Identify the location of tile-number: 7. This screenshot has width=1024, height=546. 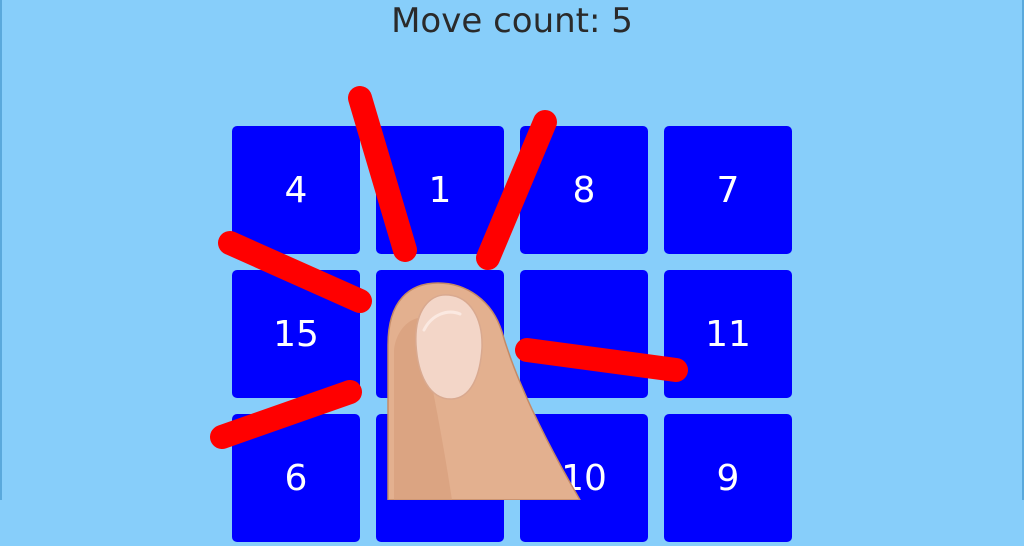
(728, 190).